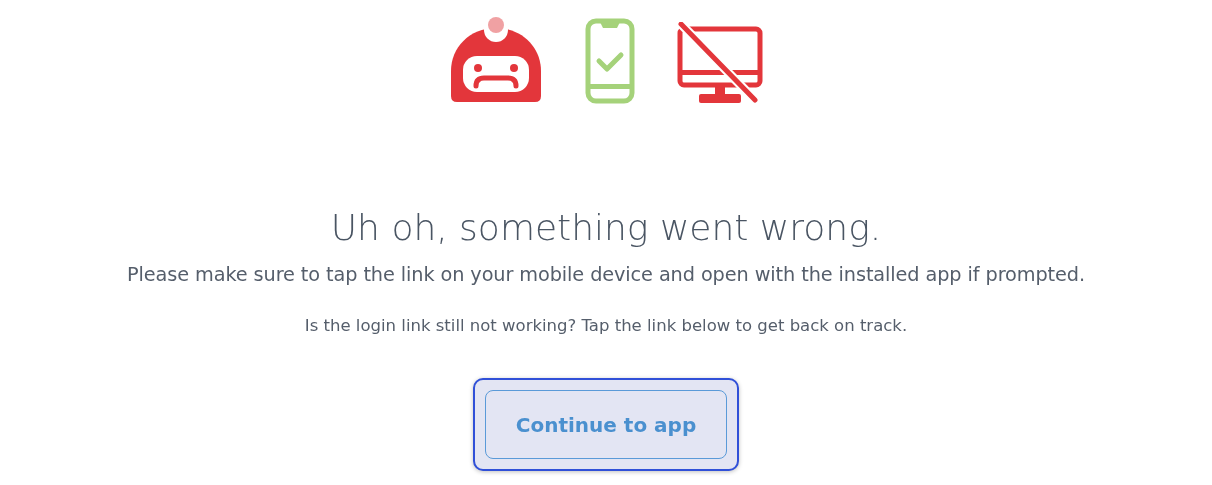 The image size is (1212, 485). Describe the element at coordinates (606, 228) in the screenshot. I see `error-heading: Uh oh, something went wrong.` at that location.